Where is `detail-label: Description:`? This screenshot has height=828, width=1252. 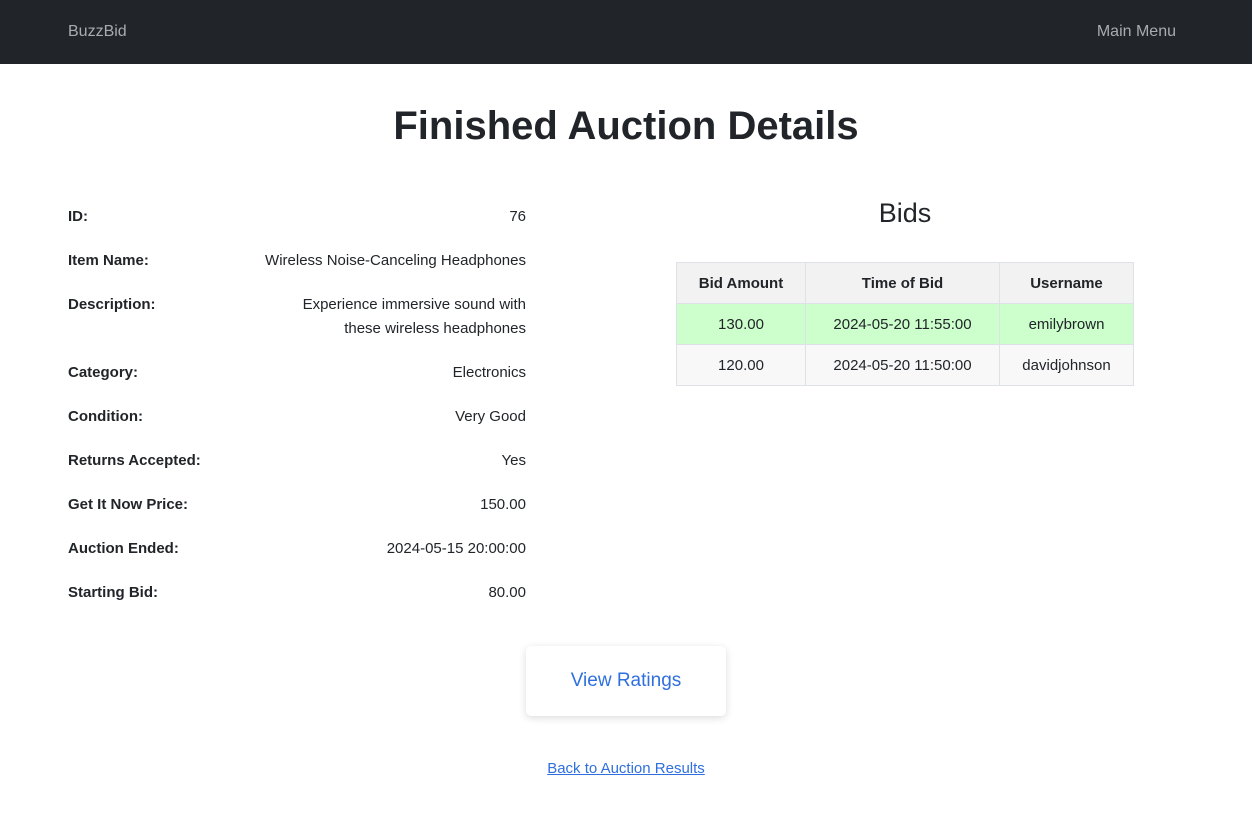 detail-label: Description: is located at coordinates (112, 304).